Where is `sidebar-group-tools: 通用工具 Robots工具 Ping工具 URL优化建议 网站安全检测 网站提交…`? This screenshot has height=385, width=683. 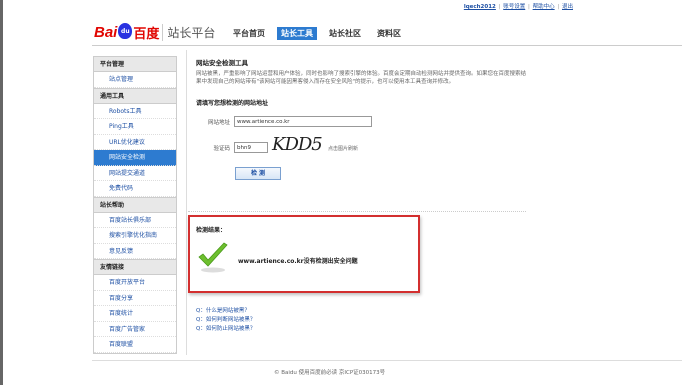 sidebar-group-tools: 通用工具 Robots工具 Ping工具 URL优化建议 网站安全检测 网站提交… is located at coordinates (135, 143).